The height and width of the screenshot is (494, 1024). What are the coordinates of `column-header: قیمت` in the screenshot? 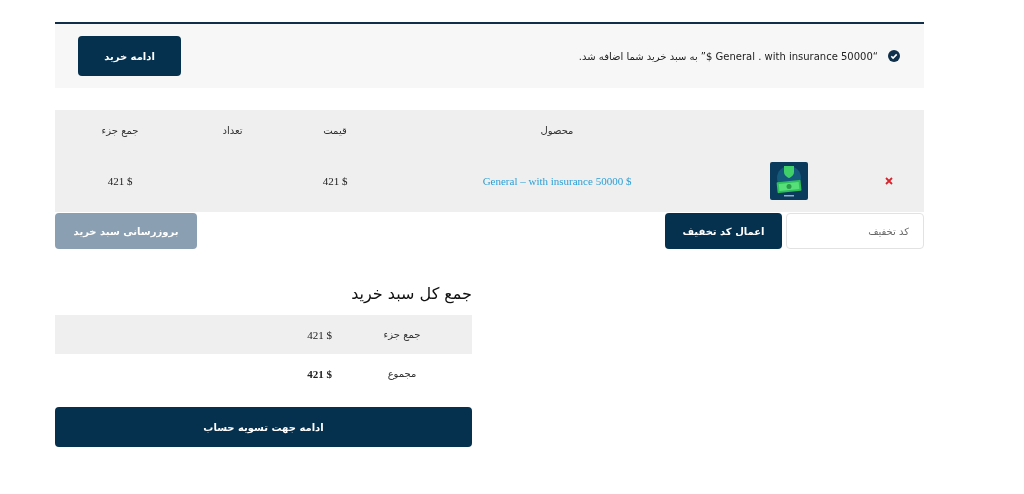 It's located at (335, 130).